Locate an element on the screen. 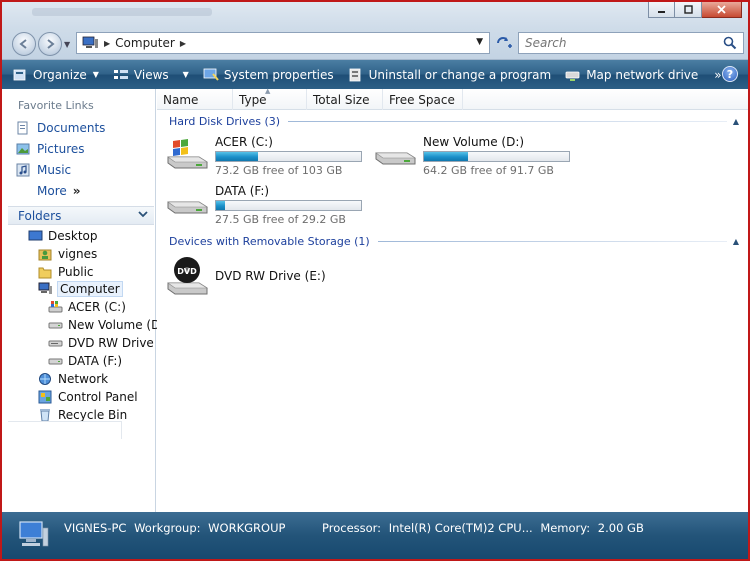 This screenshot has width=750, height=561. address-dropdown-icon: ▼ is located at coordinates (479, 42).